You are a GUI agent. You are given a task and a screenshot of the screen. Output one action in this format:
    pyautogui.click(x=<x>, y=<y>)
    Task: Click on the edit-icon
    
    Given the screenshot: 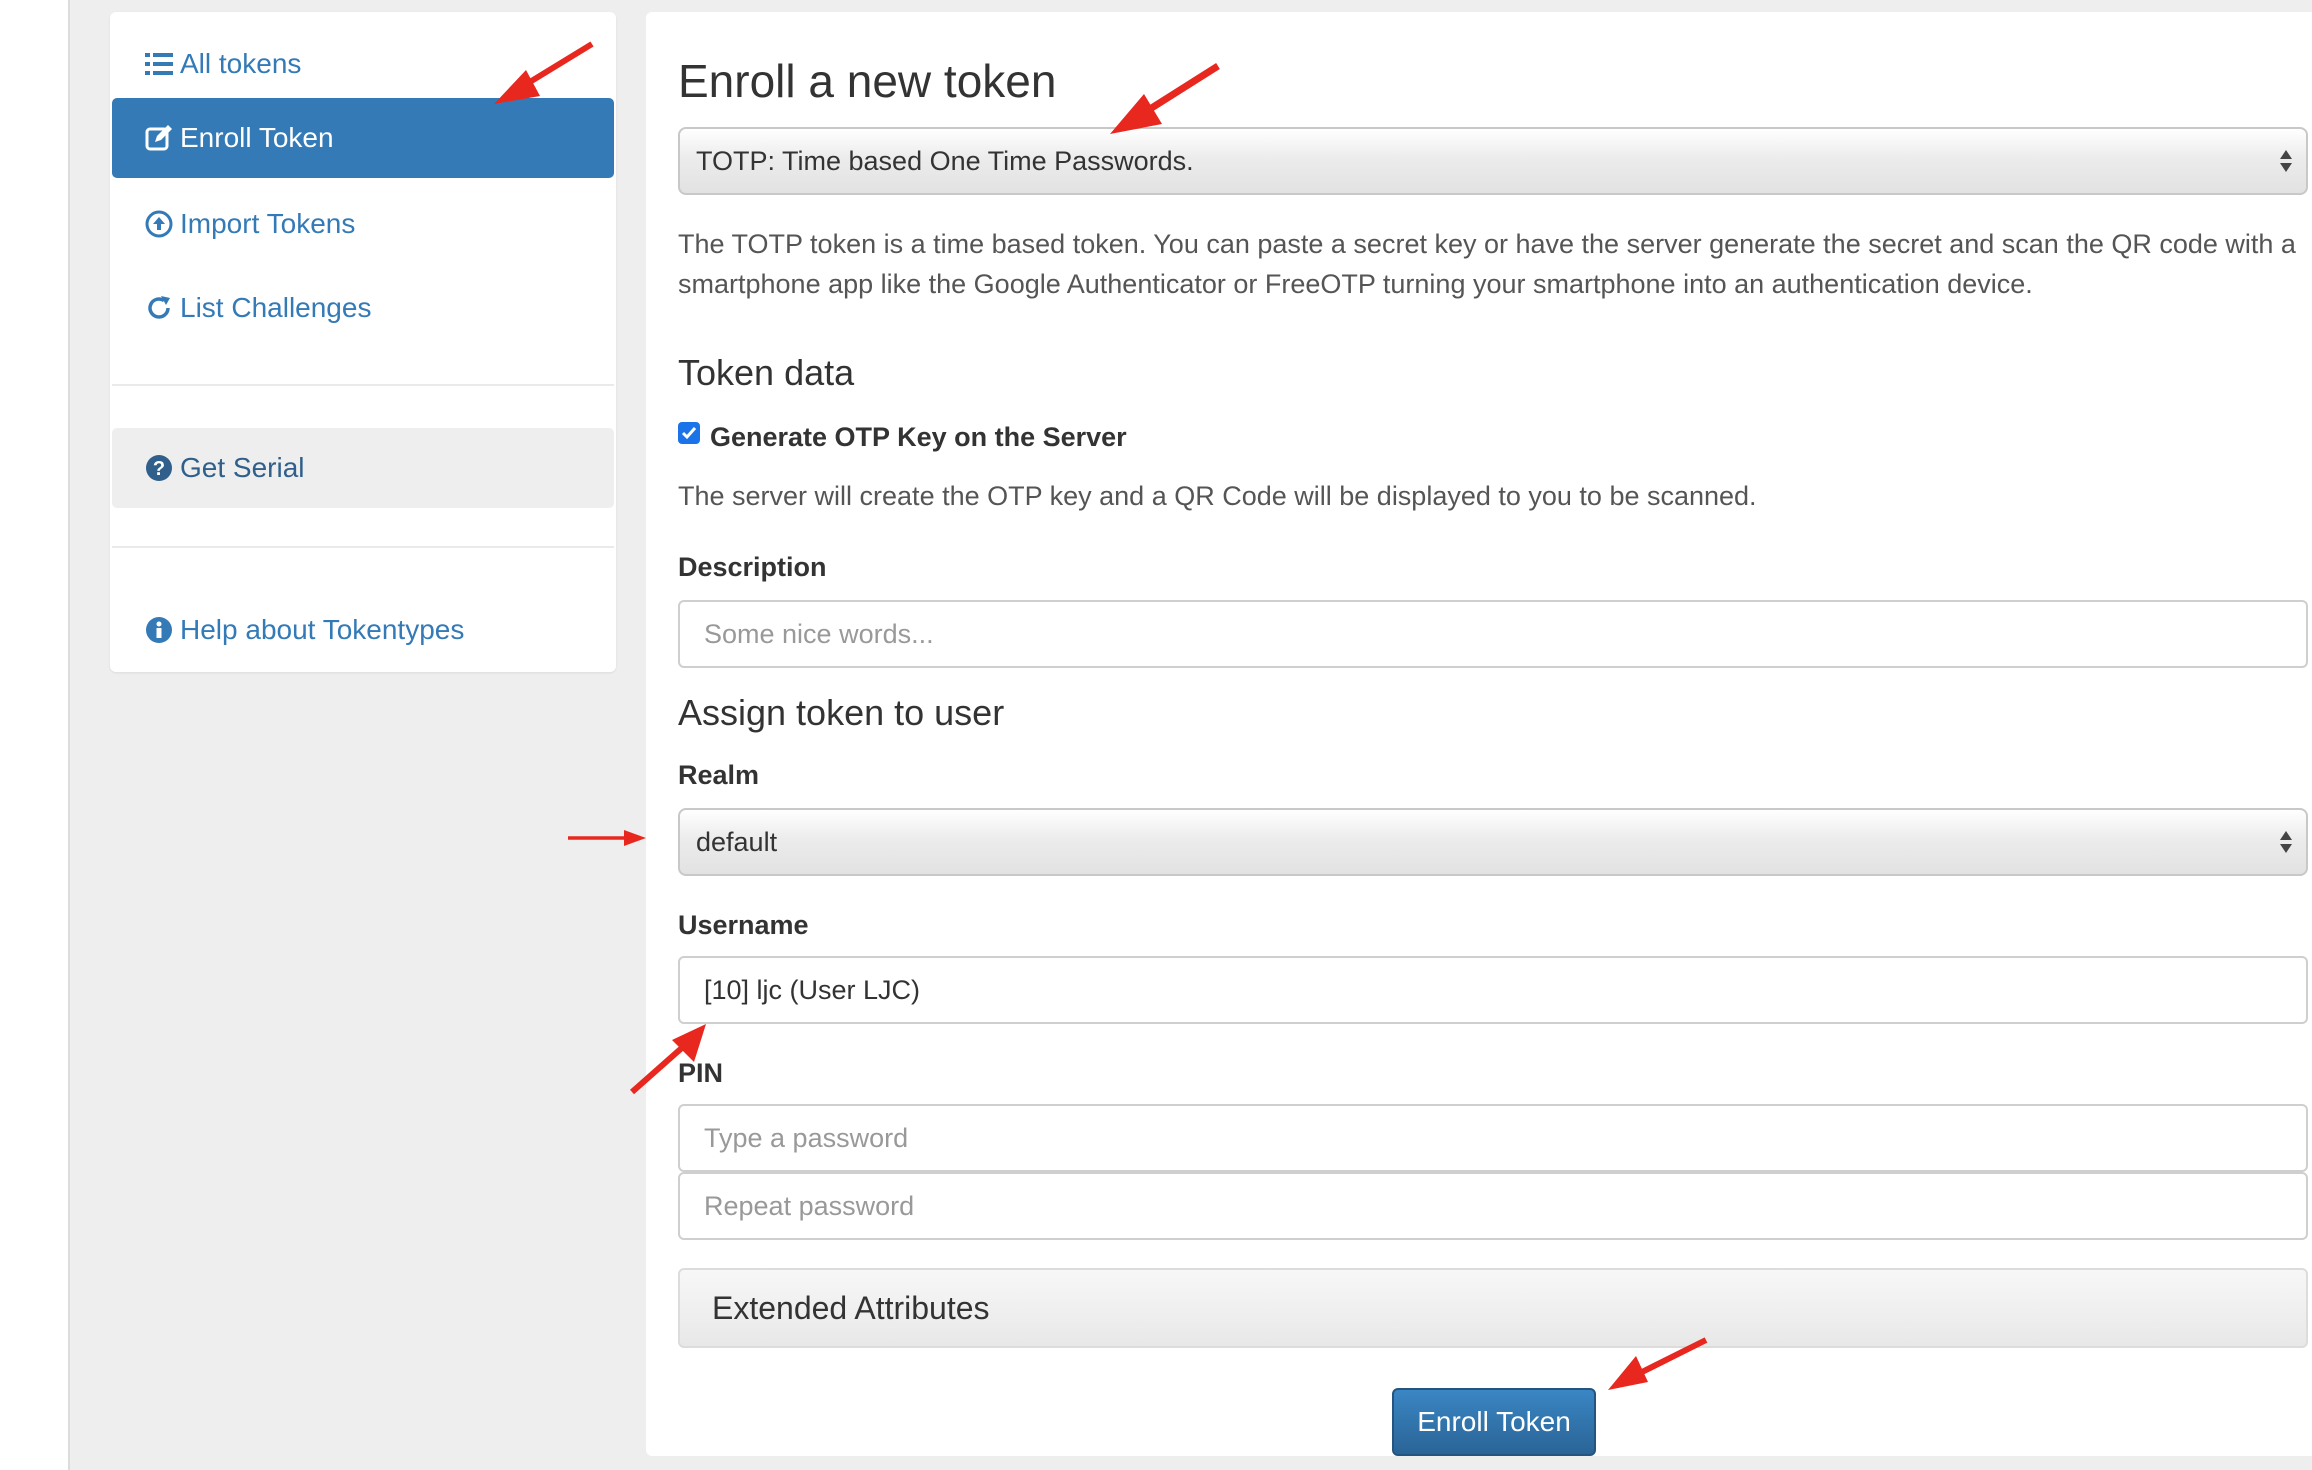 What is the action you would take?
    pyautogui.click(x=159, y=138)
    